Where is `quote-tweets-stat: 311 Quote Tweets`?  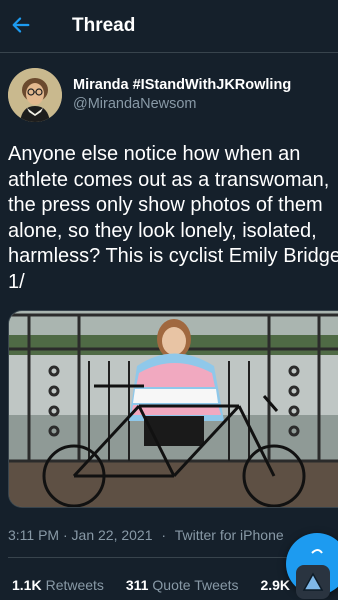
quote-tweets-stat: 311 Quote Tweets is located at coordinates (182, 585).